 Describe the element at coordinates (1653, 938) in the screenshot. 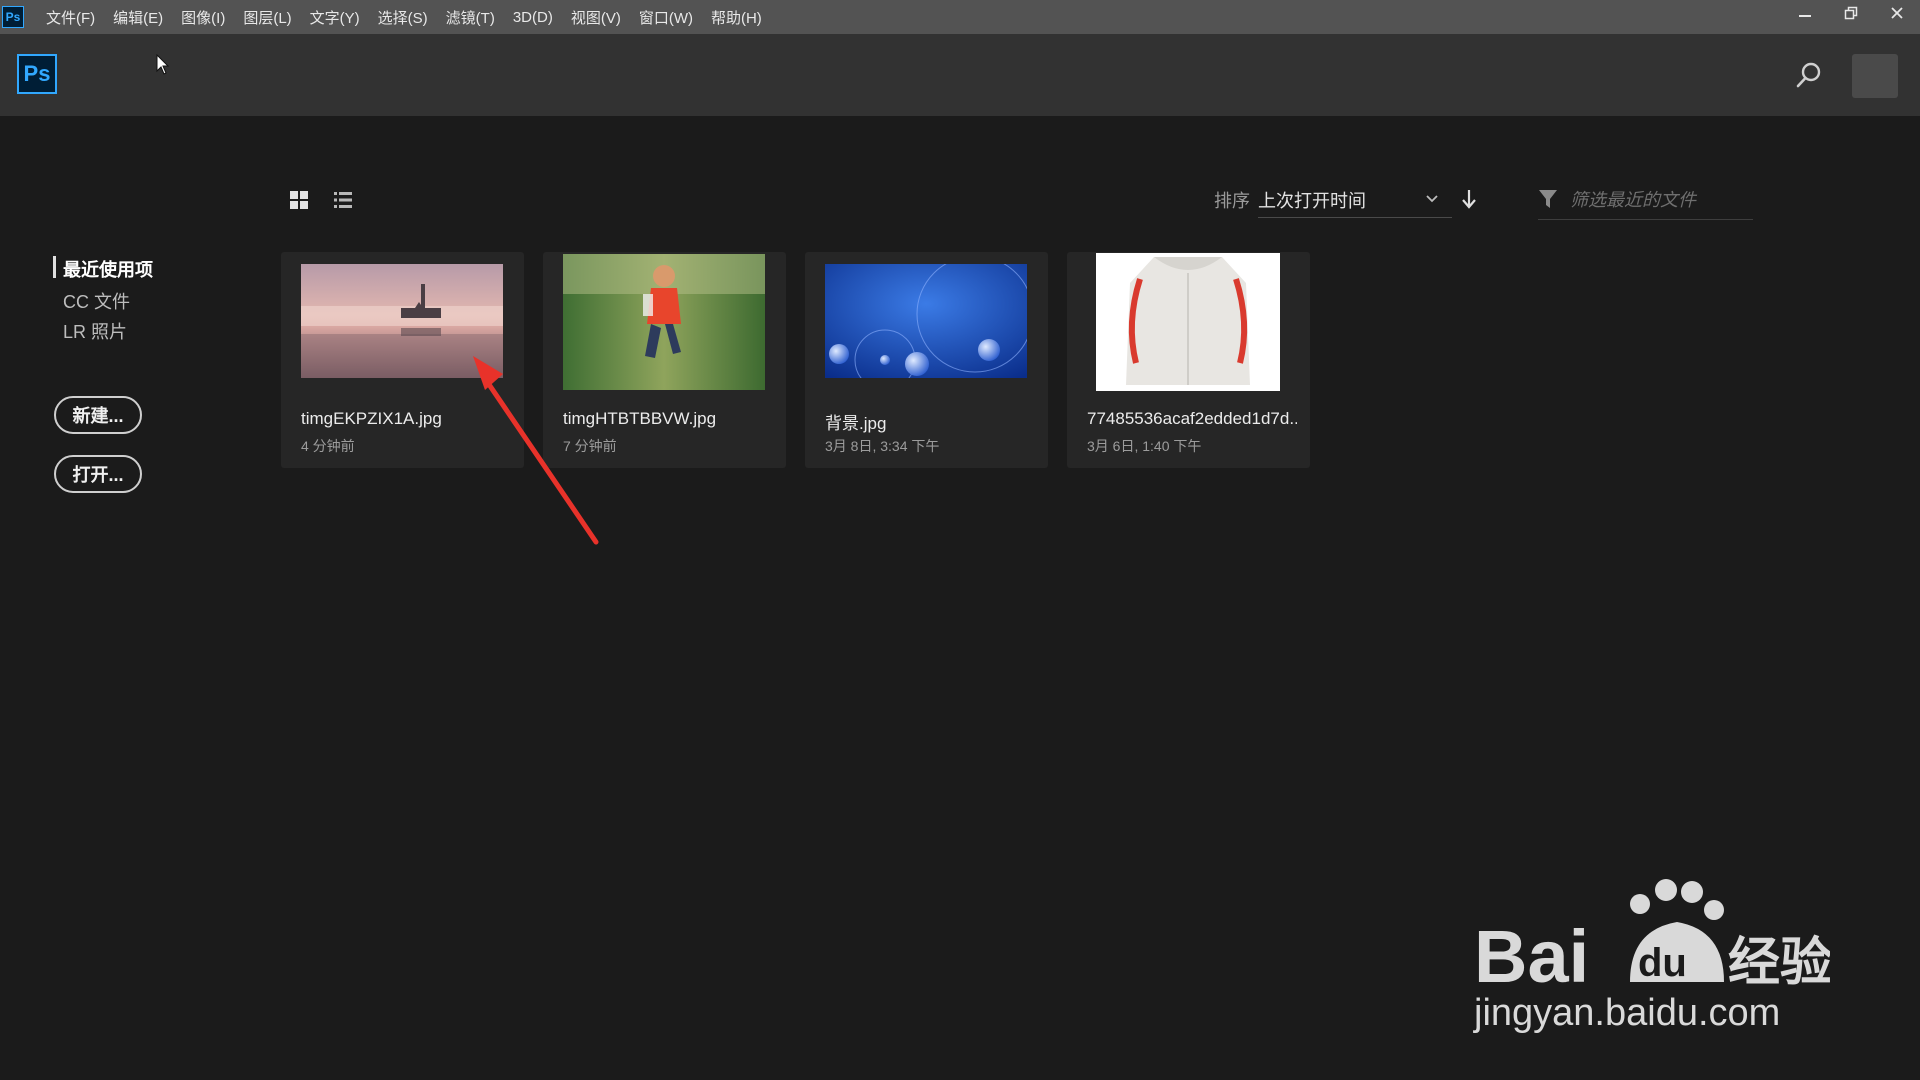

I see `baidu-logo-icon: Bai du 经验` at that location.